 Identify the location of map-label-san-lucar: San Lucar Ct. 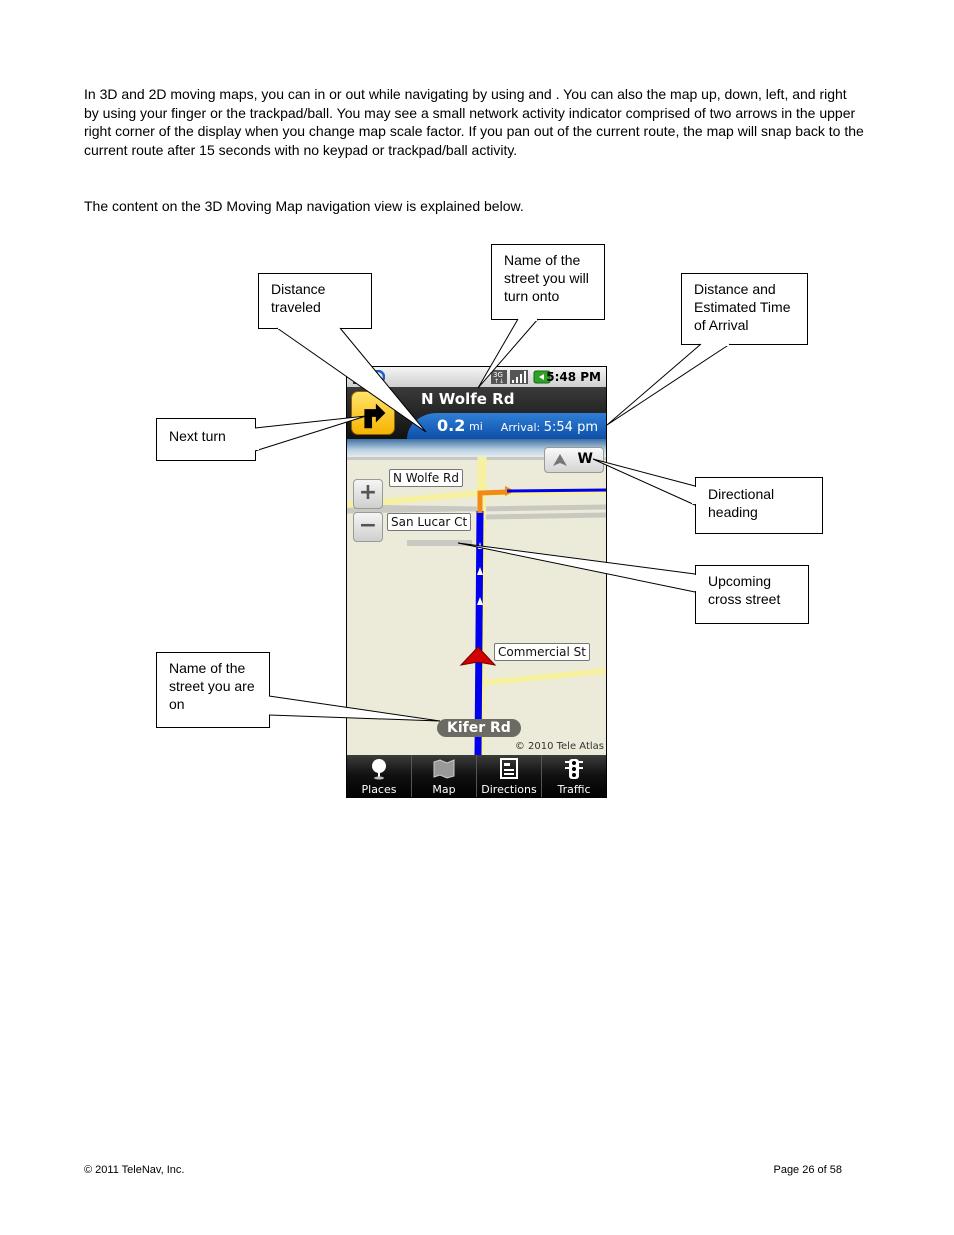
(429, 522).